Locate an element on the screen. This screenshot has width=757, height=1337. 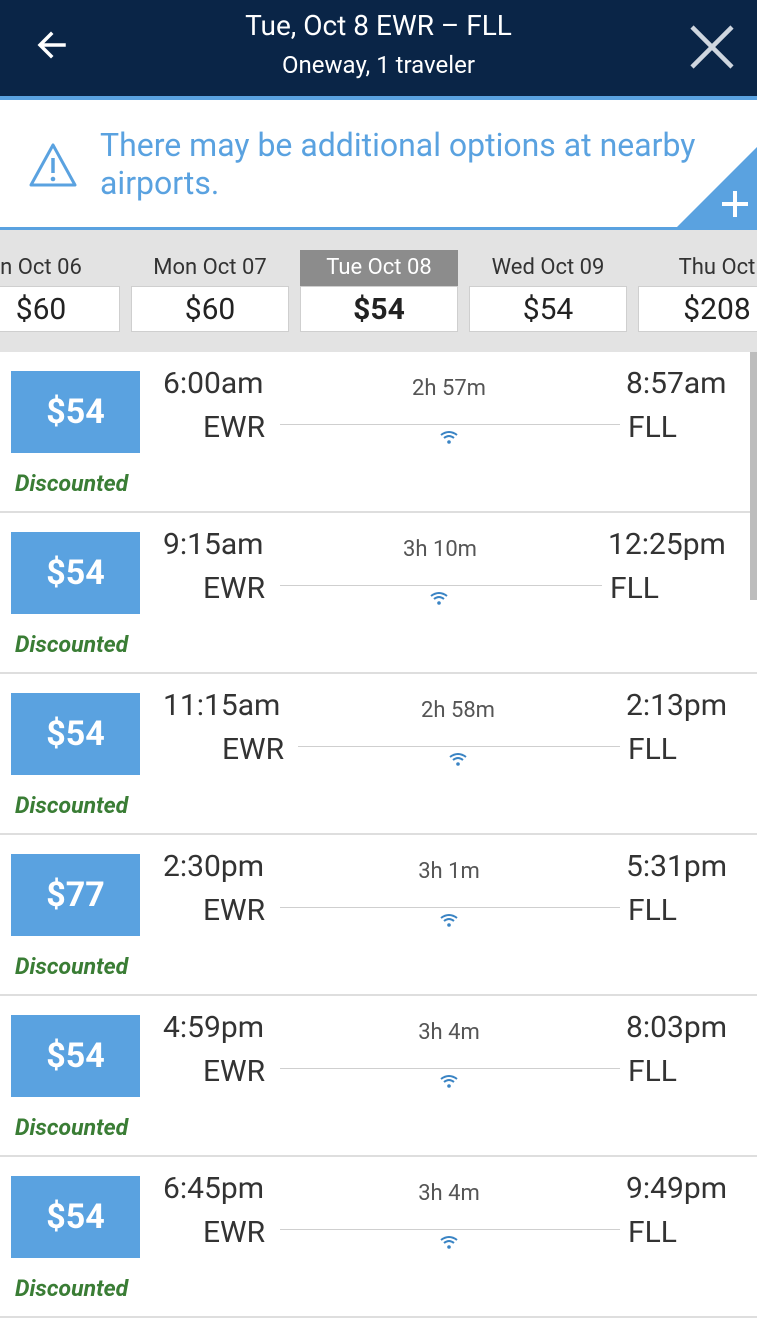
page-title: Tue, Oct 8 EWR – FLL is located at coordinates (378, 25).